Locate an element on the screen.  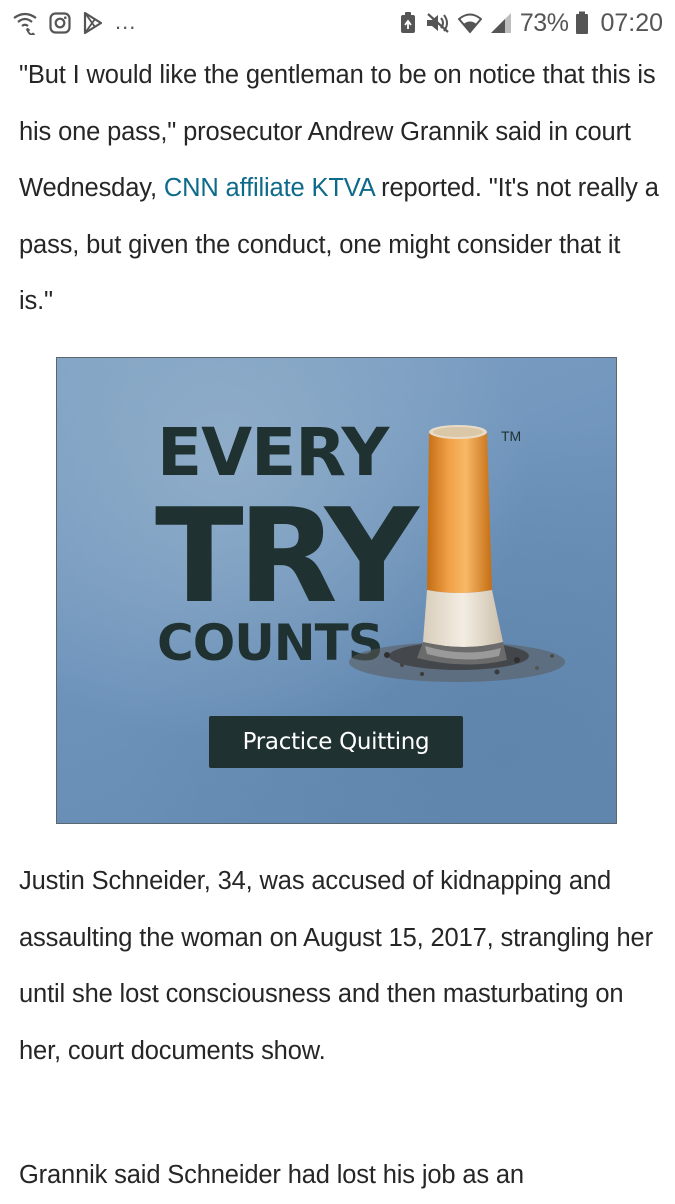
signal-icon is located at coordinates (501, 23).